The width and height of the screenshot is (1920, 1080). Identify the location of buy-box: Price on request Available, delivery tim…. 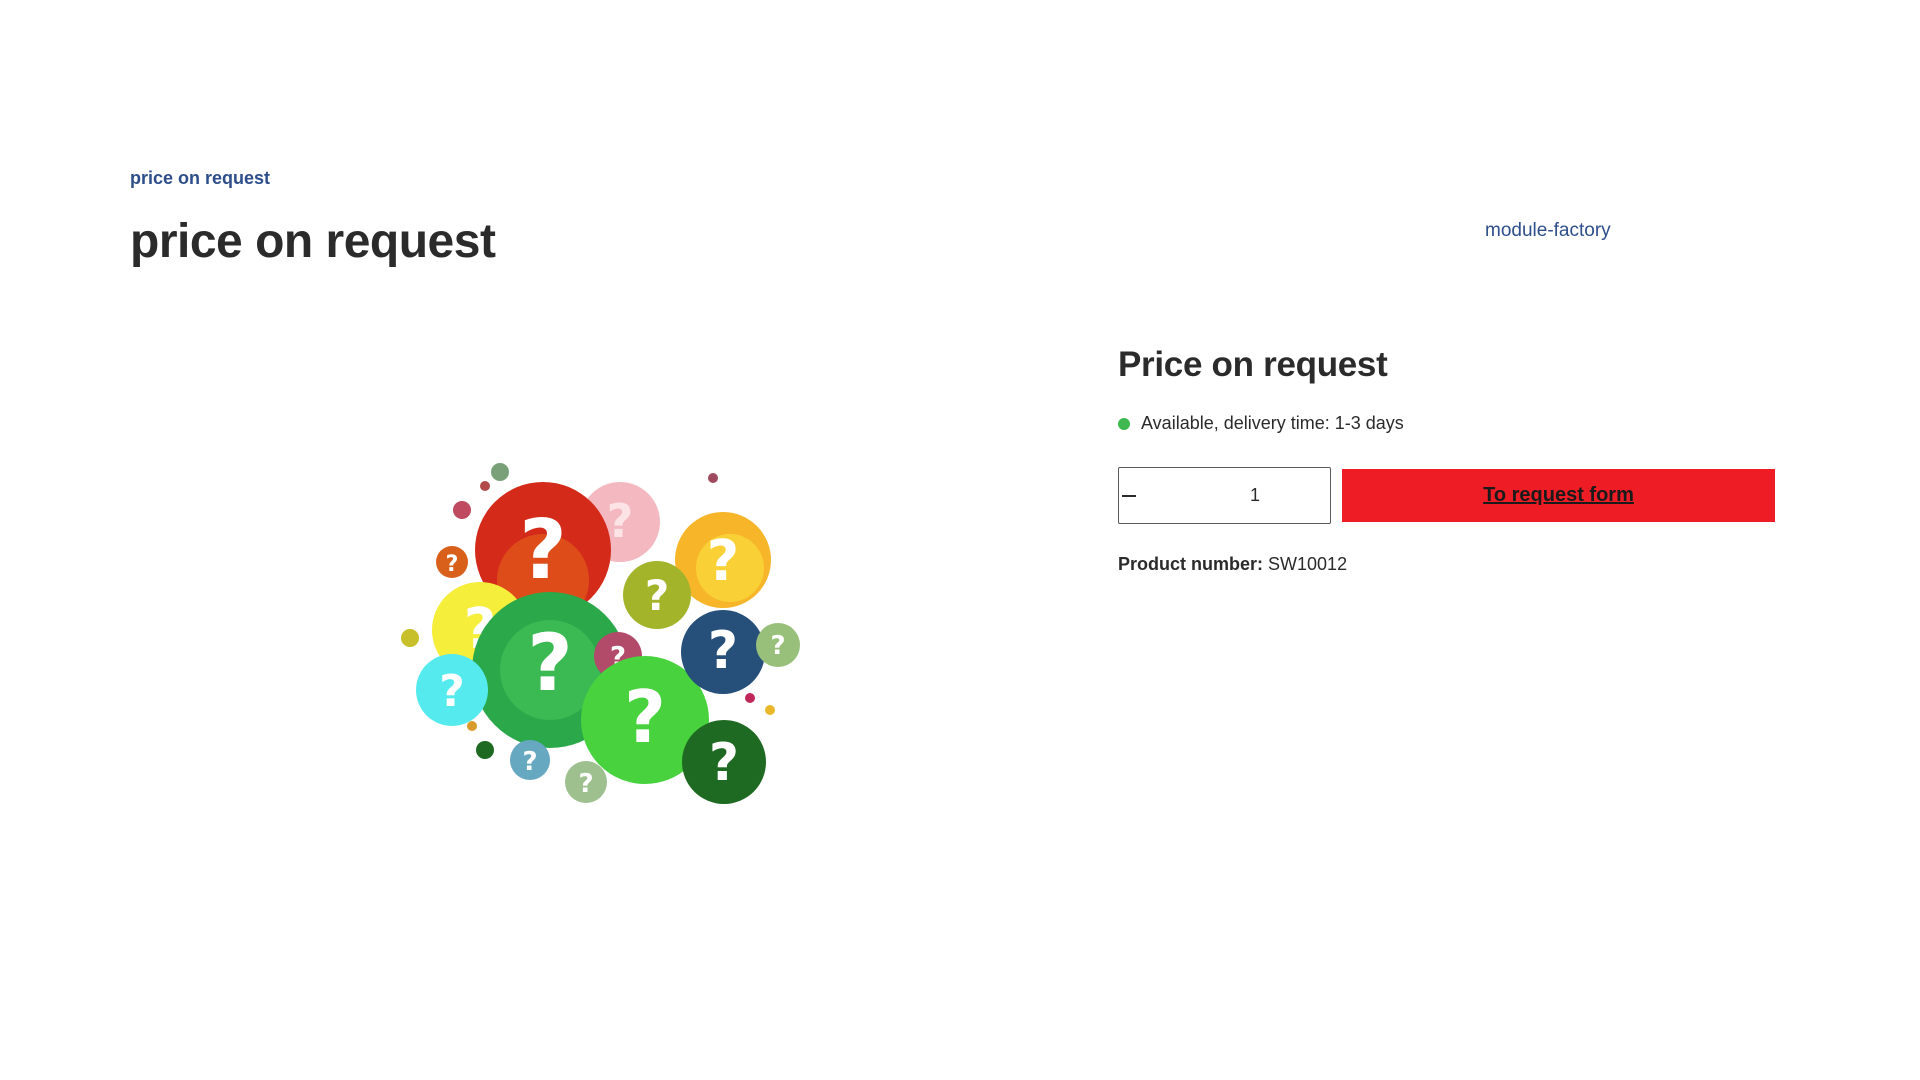
(1448, 460).